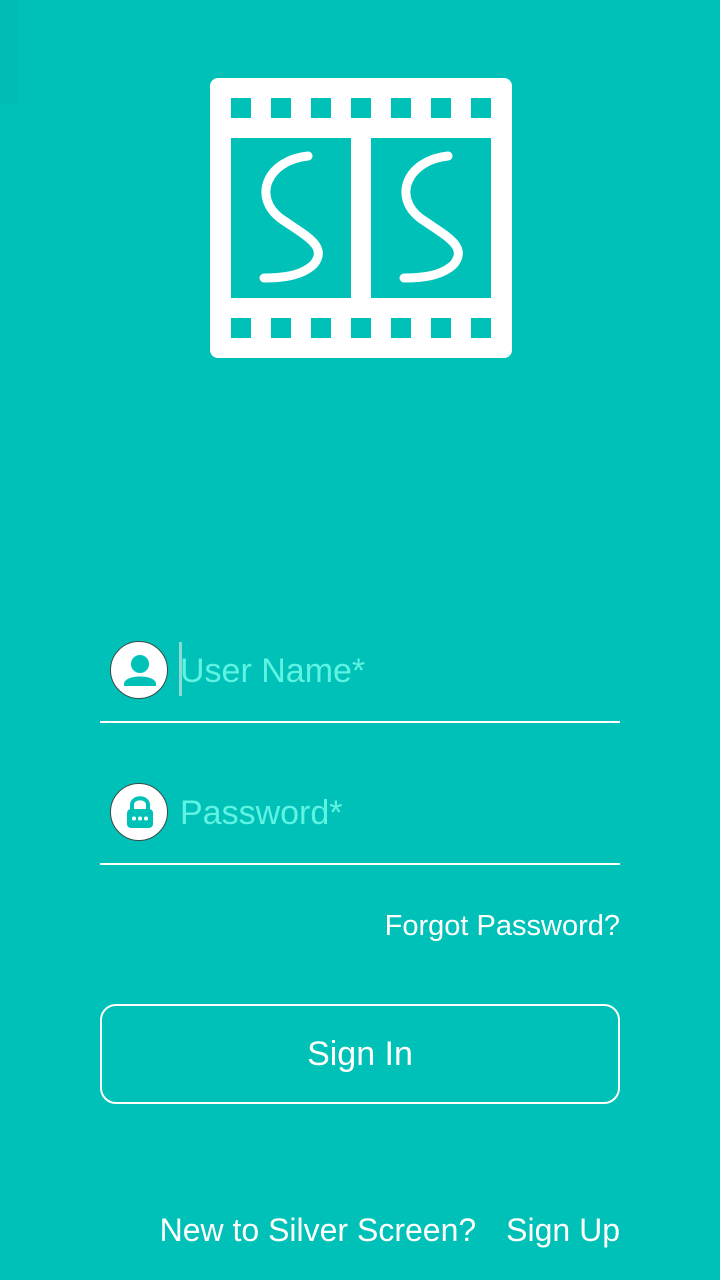 This screenshot has height=1280, width=720. What do you see at coordinates (395, 813) in the screenshot?
I see `password-input` at bounding box center [395, 813].